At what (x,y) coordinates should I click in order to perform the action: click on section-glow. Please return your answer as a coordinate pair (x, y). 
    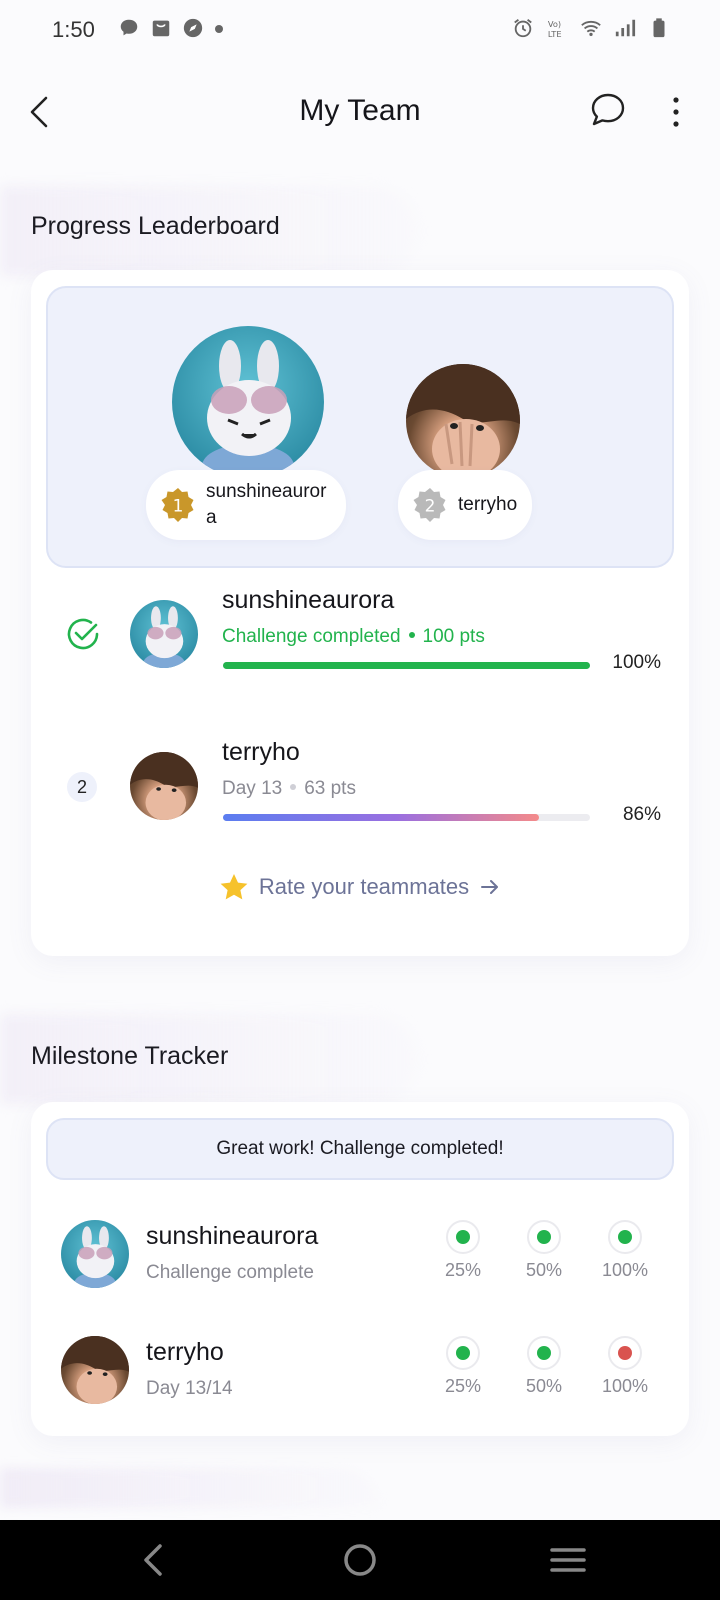
    Looking at the image, I should click on (190, 1488).